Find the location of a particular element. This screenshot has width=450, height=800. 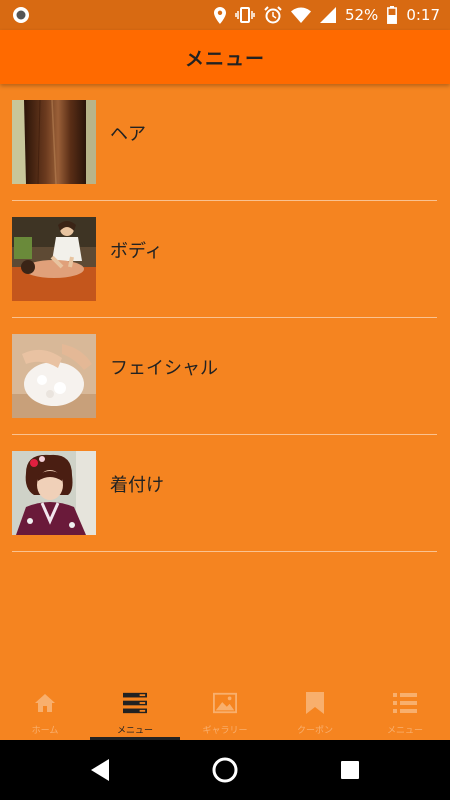

home-button is located at coordinates (225, 770).